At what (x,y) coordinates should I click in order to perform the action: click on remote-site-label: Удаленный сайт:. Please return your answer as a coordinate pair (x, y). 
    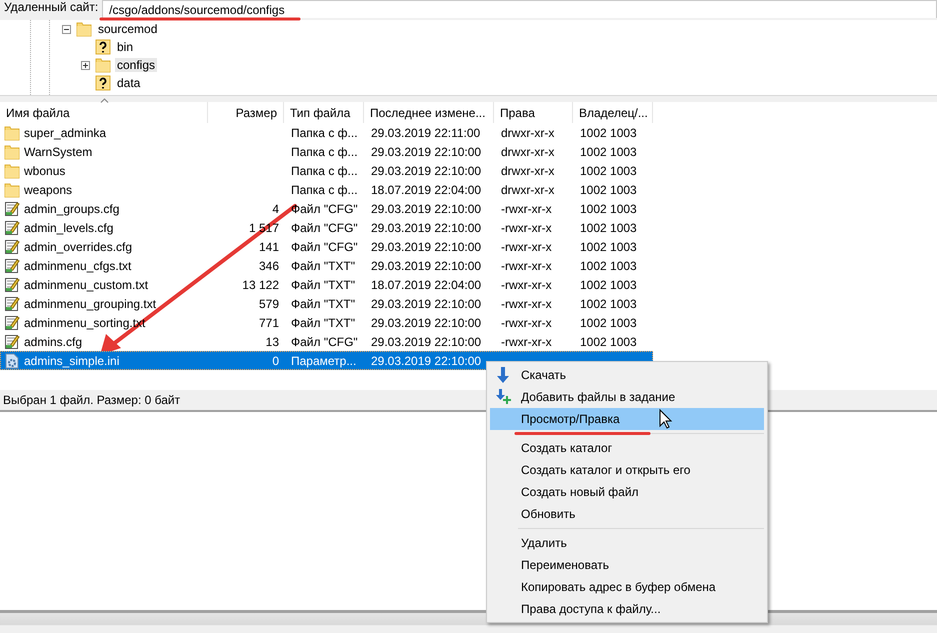
    Looking at the image, I should click on (51, 7).